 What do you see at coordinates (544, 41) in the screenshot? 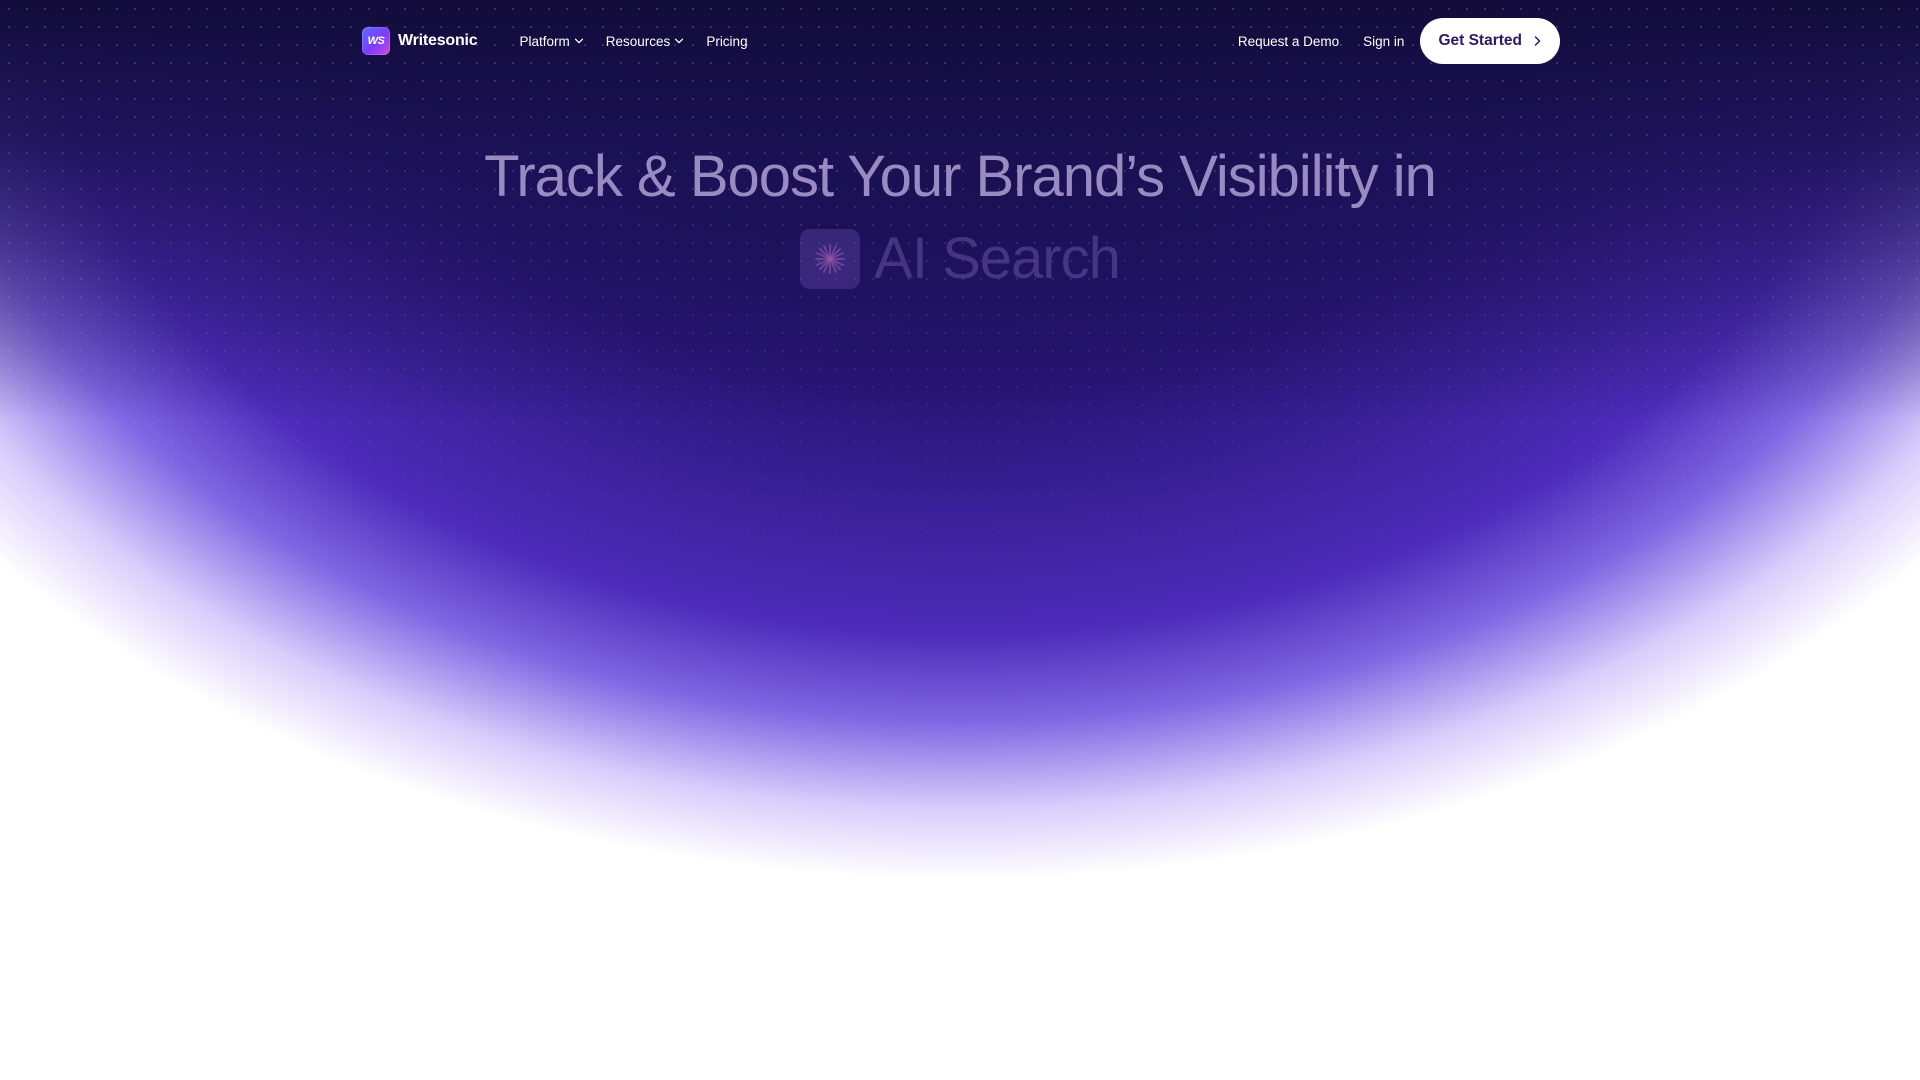
I see `nav-item-platform-label: Platform` at bounding box center [544, 41].